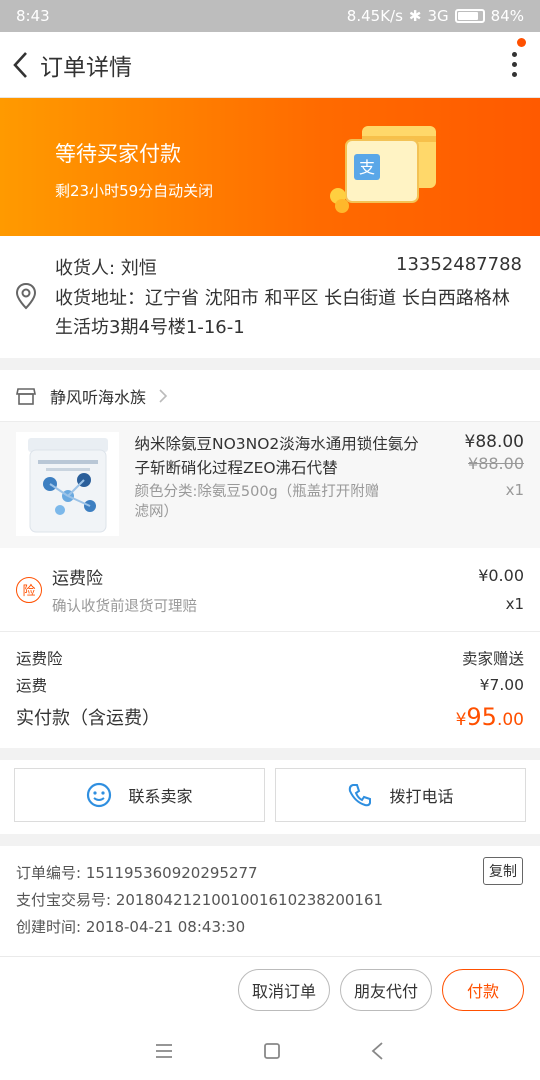 The width and height of the screenshot is (540, 1080). What do you see at coordinates (521, 42) in the screenshot?
I see `notification-dot` at bounding box center [521, 42].